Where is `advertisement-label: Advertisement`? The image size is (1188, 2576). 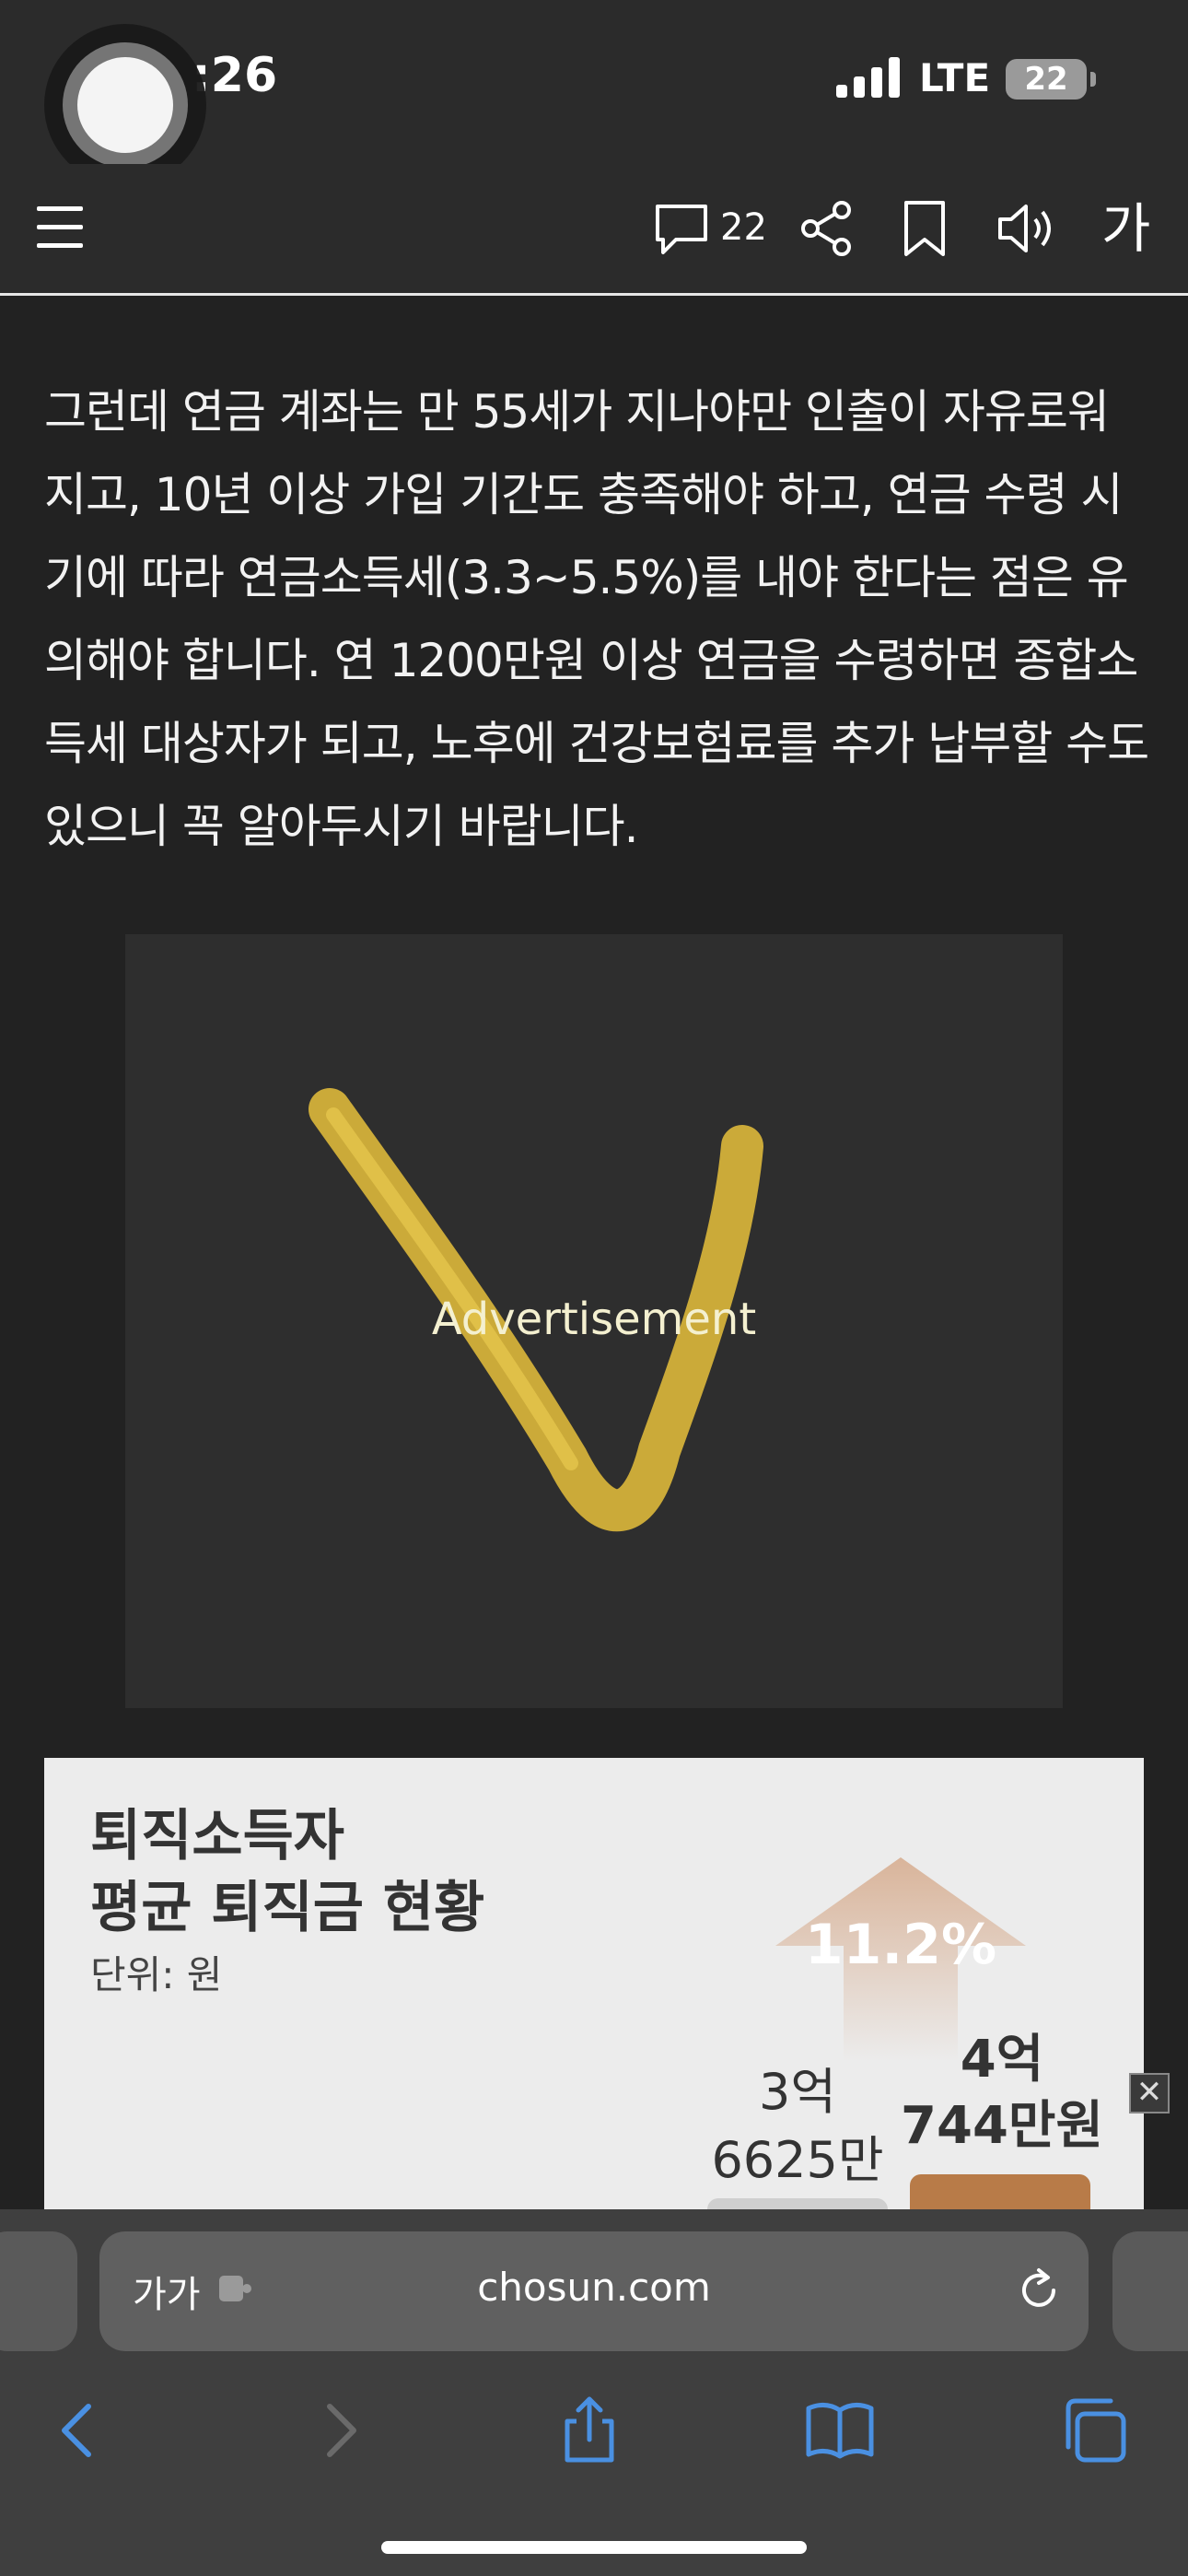
advertisement-label: Advertisement is located at coordinates (594, 1319).